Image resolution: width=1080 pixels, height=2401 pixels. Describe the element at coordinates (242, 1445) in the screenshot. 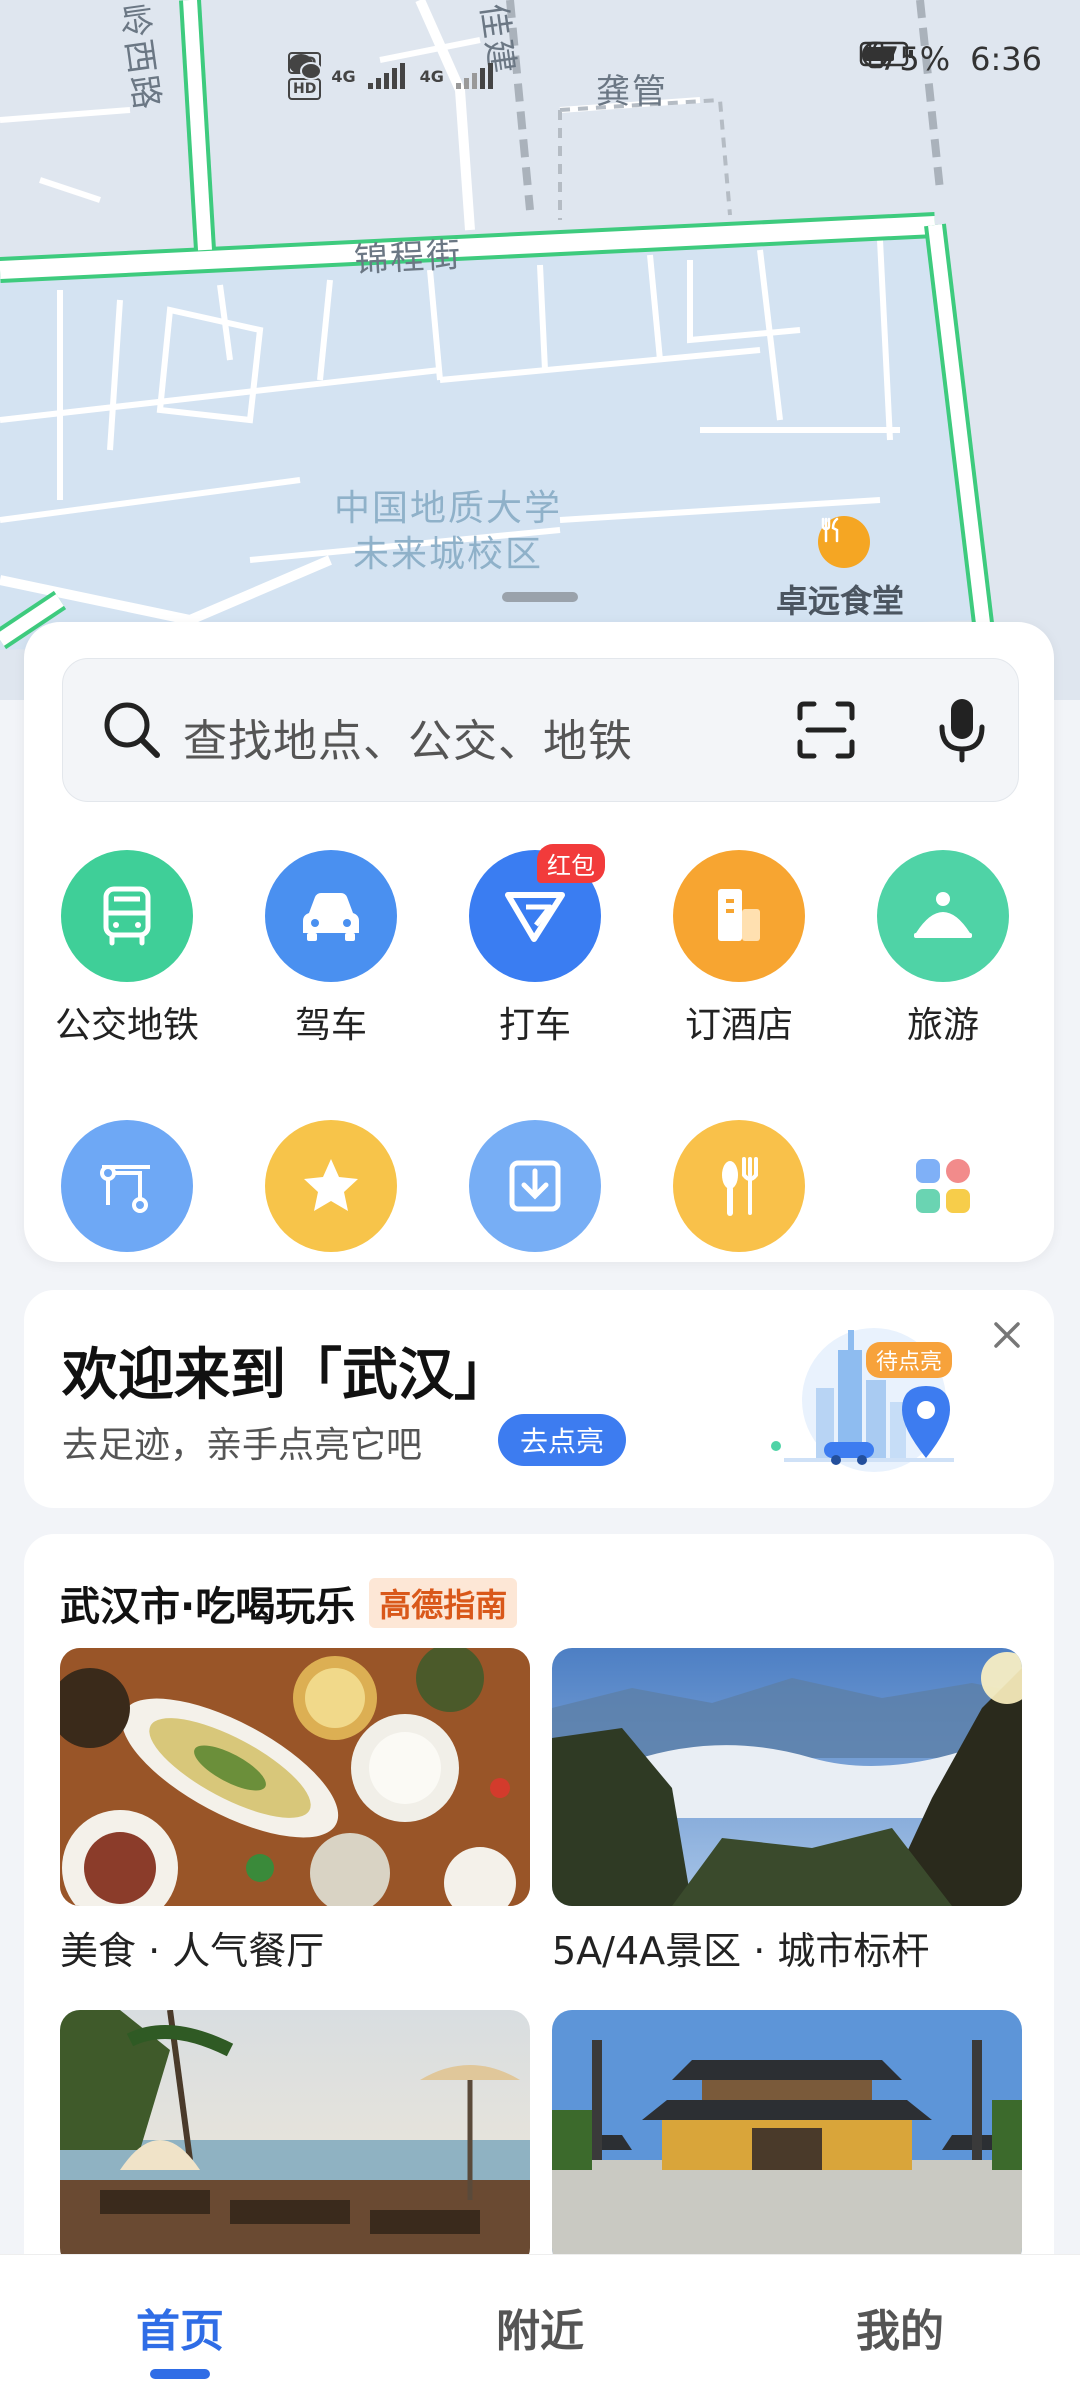

I see `welcome-subtitle: 去足迹，亲手点亮它吧` at that location.